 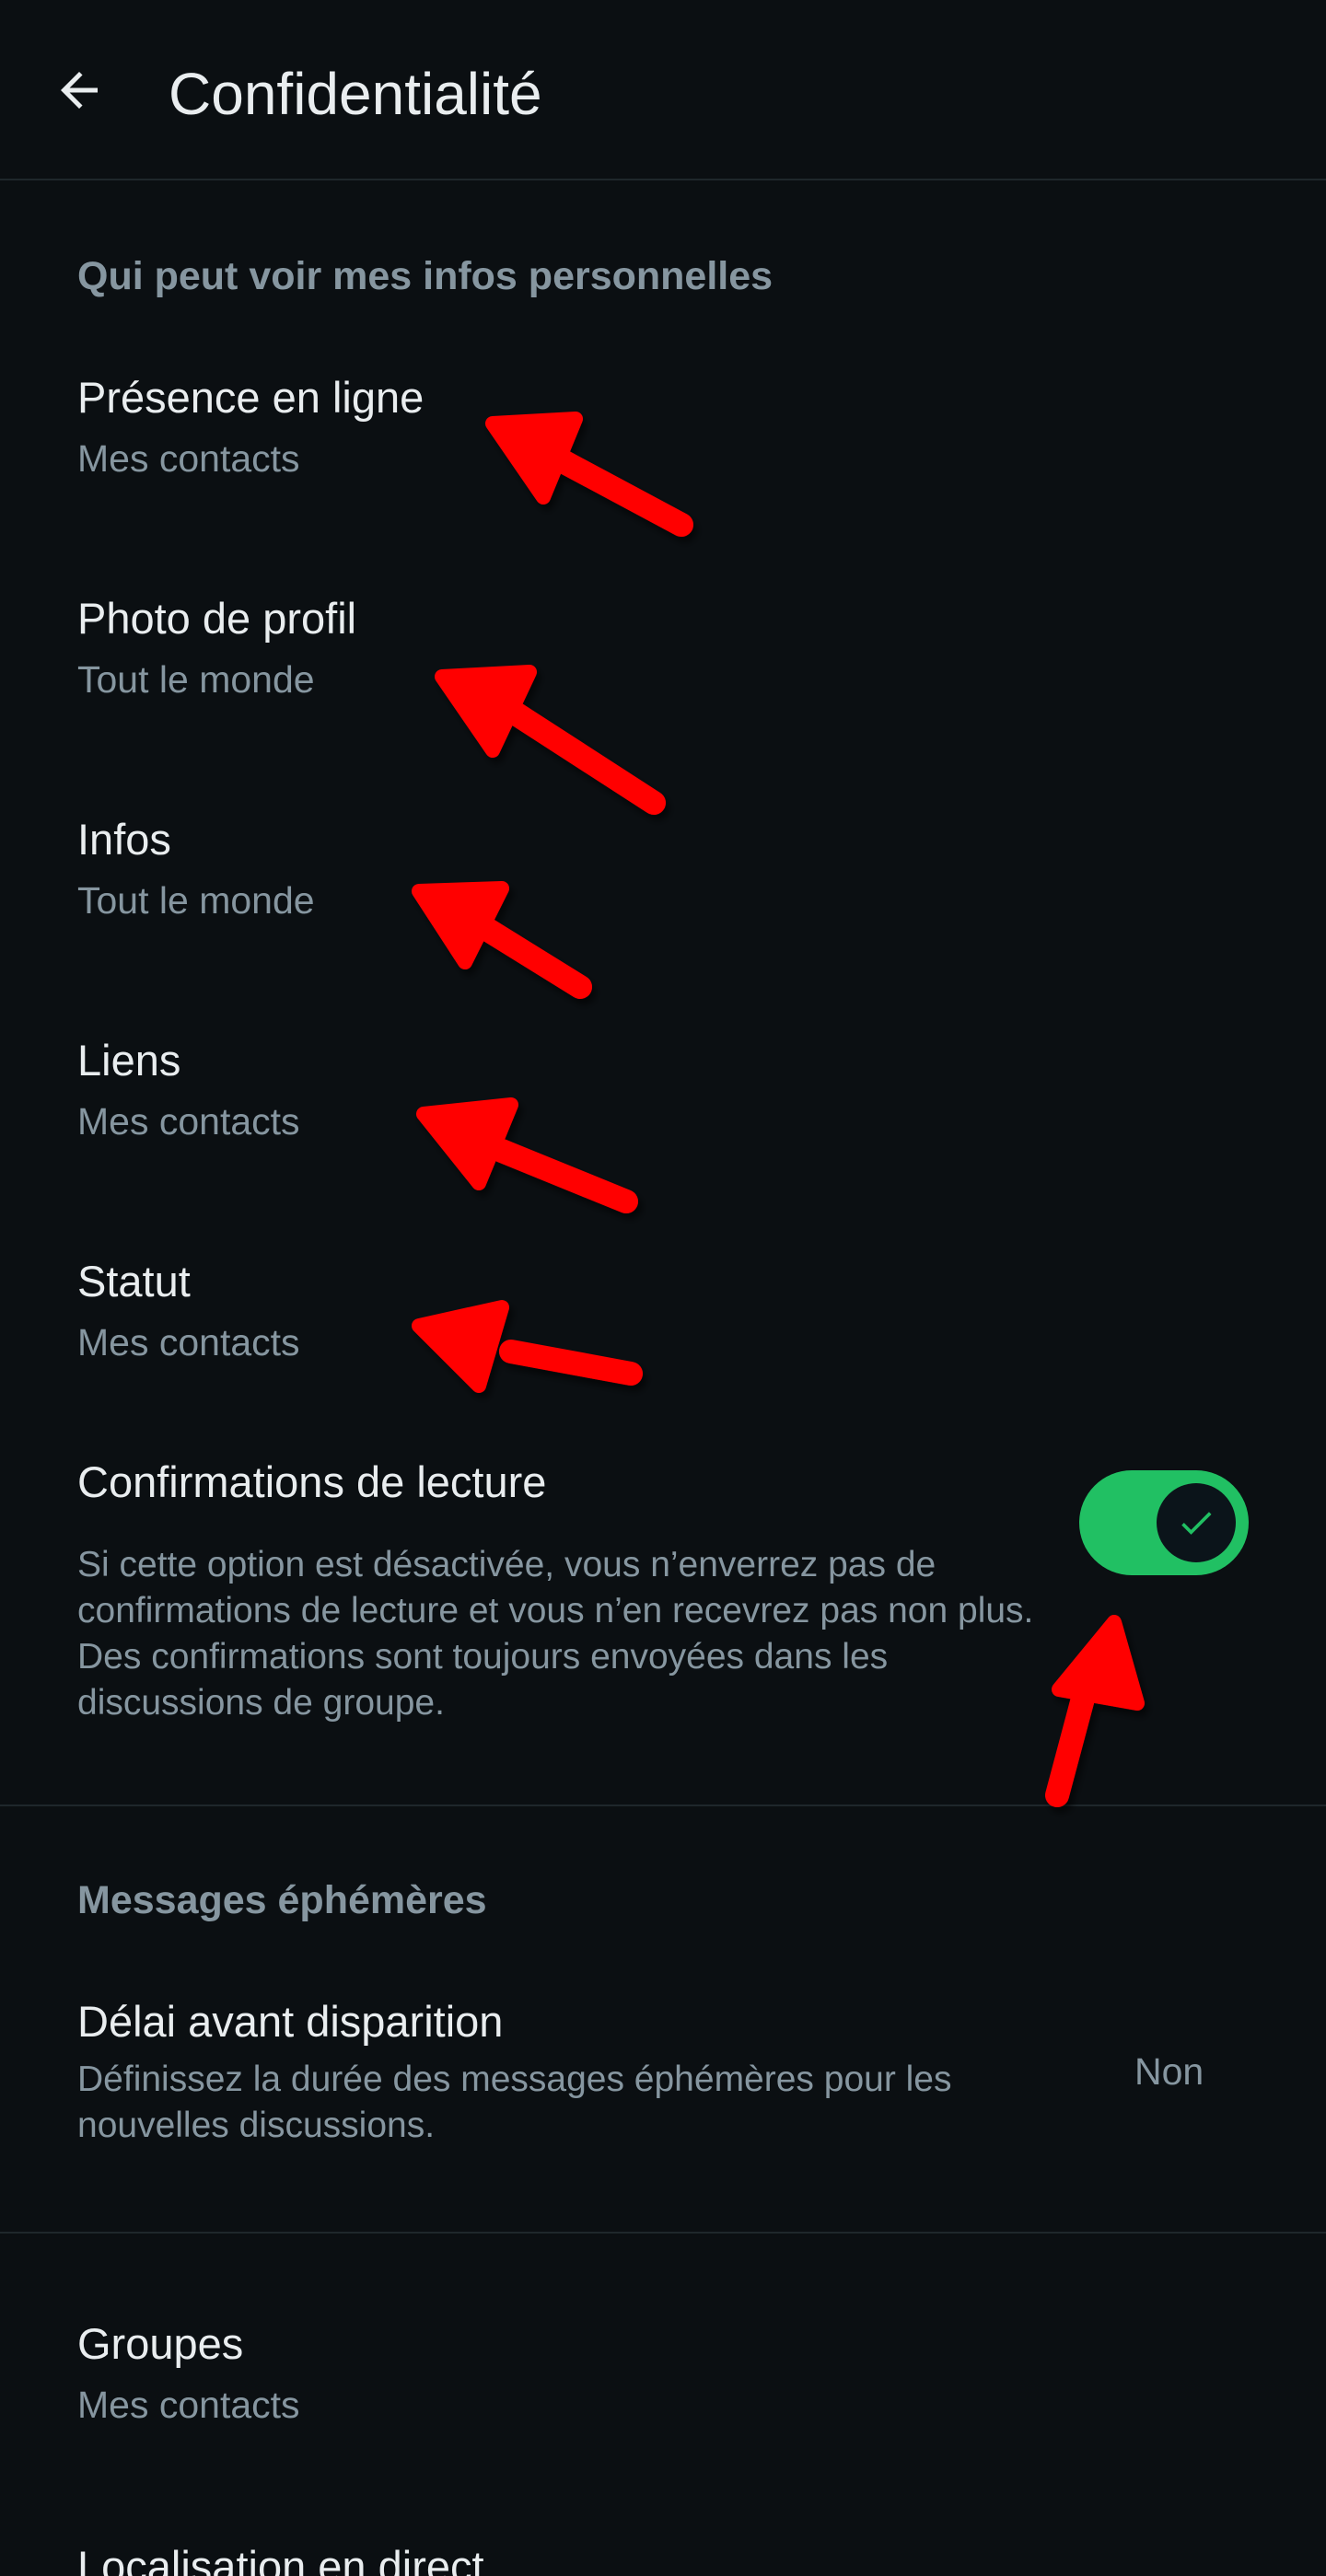 I want to click on row-title: Statut, so click(x=134, y=1281).